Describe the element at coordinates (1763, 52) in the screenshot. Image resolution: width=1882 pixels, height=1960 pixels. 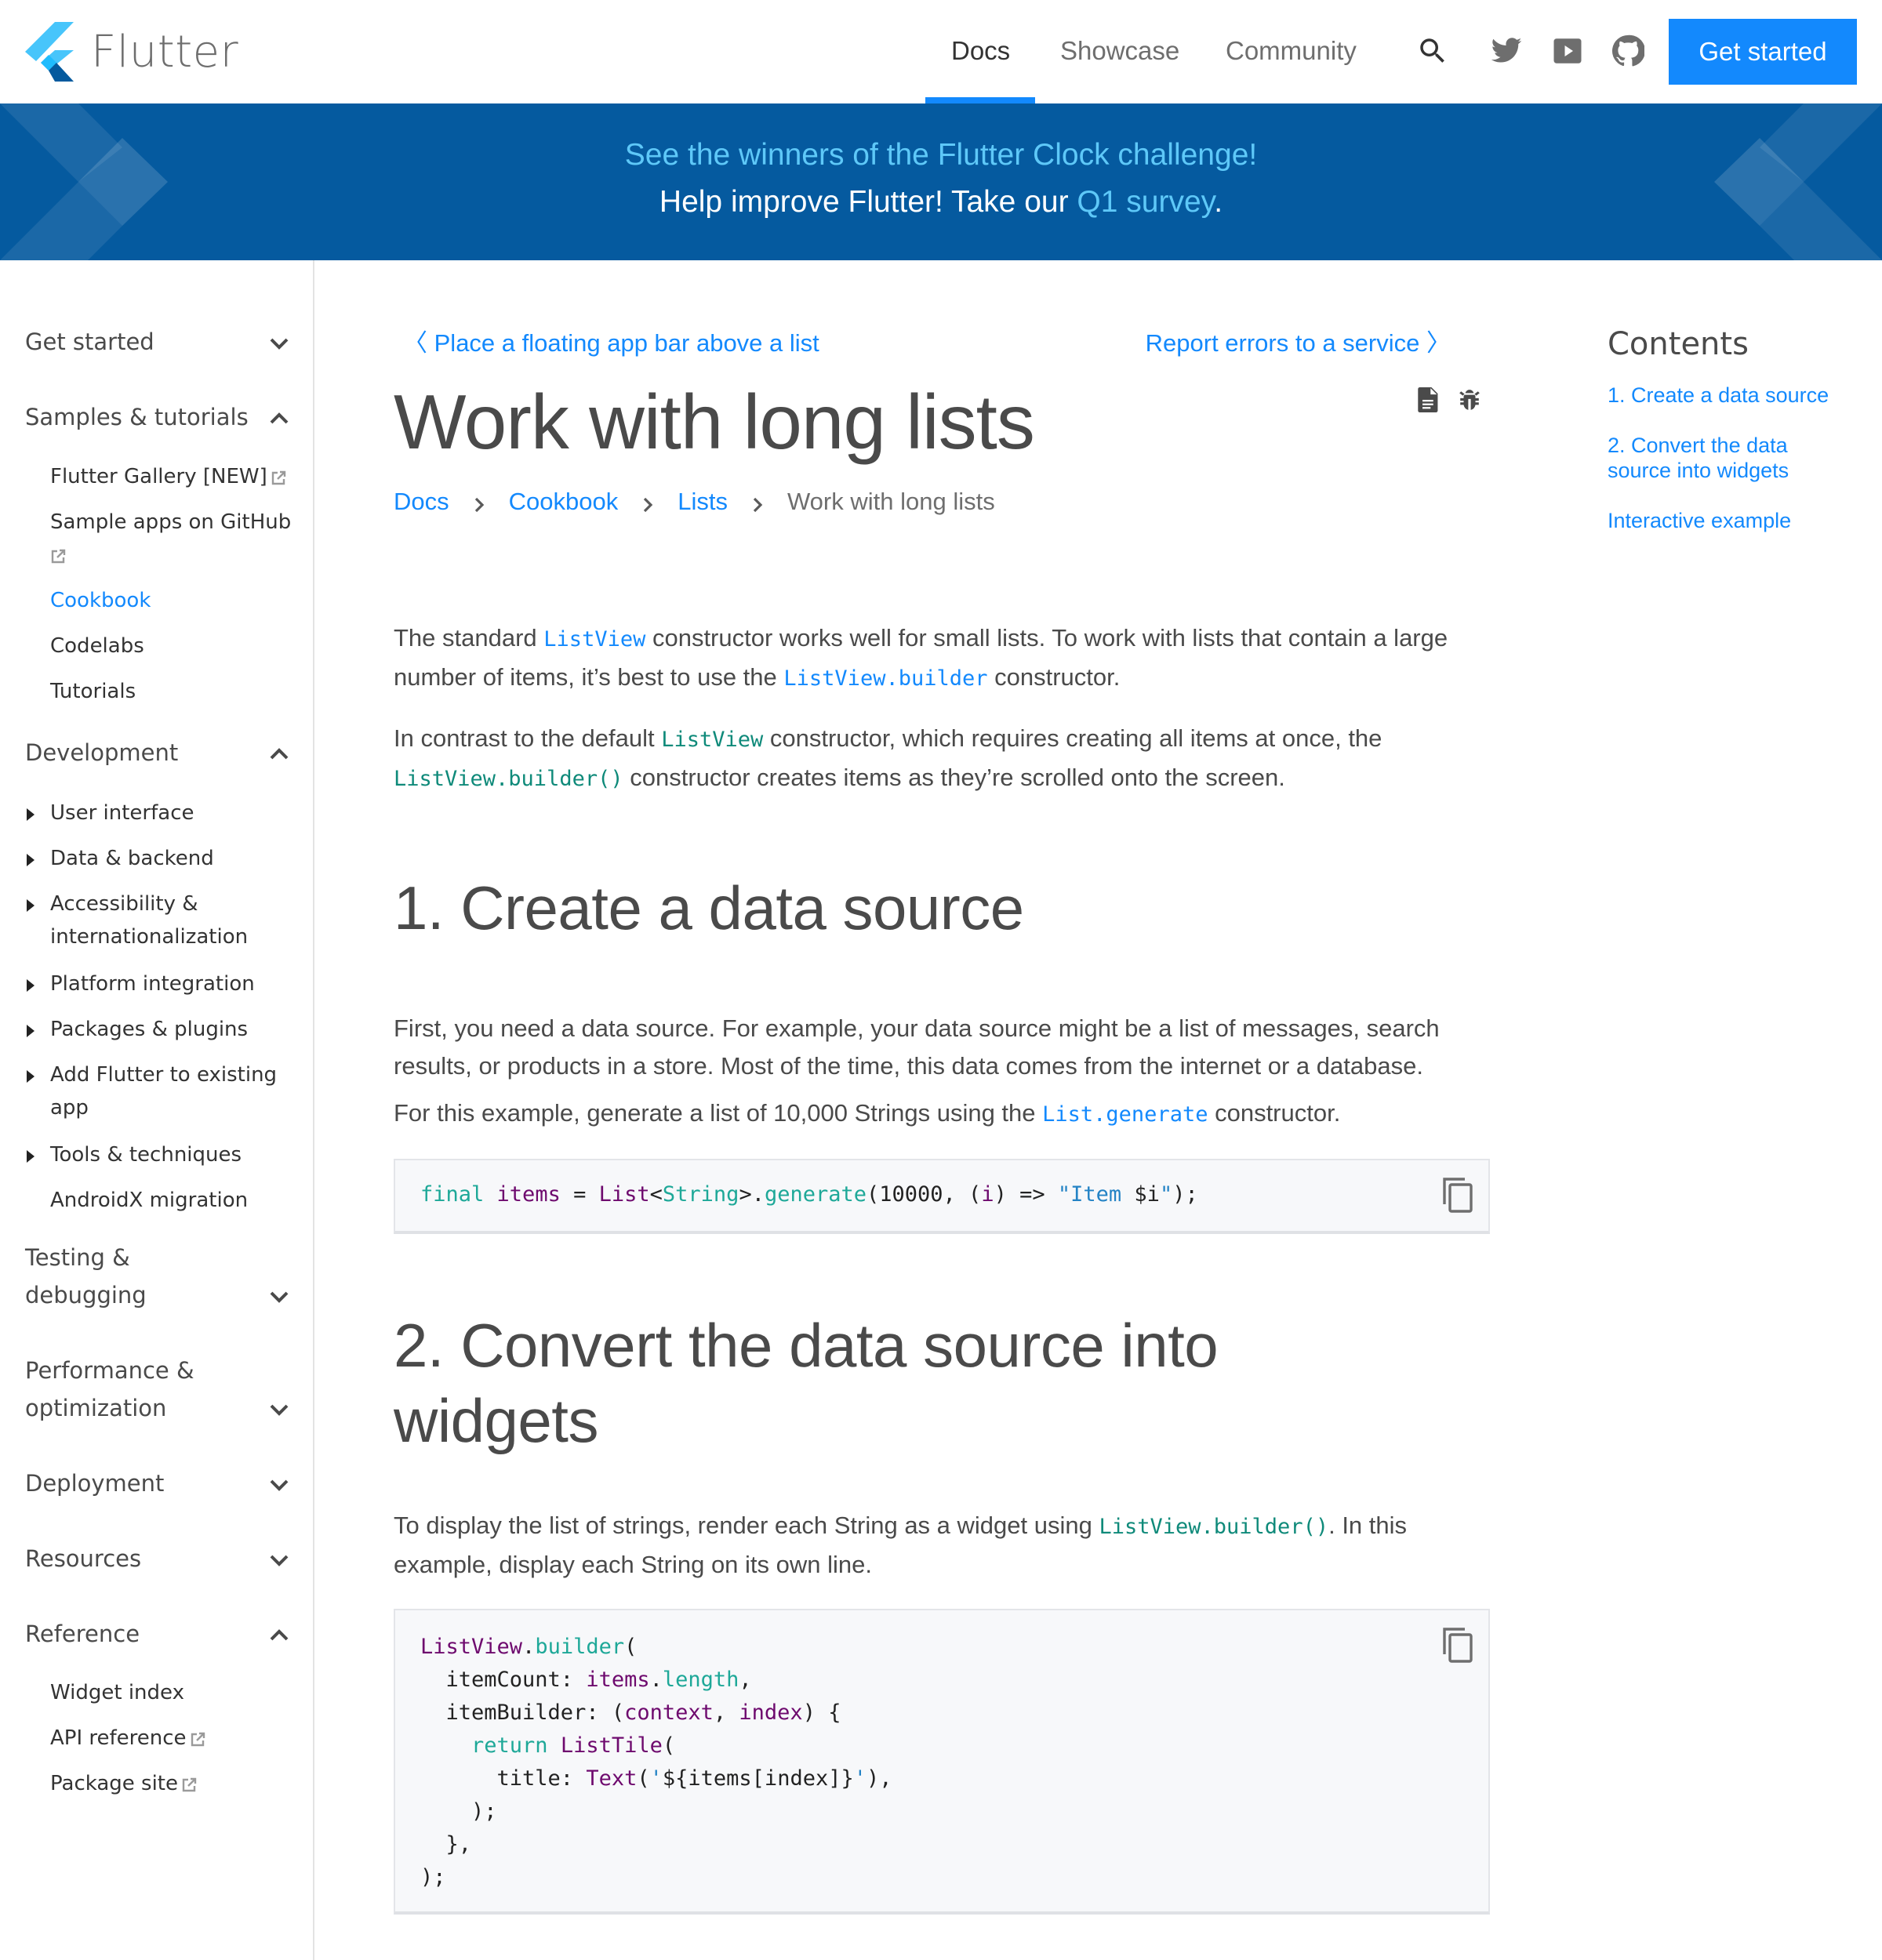
I see `get-started-button: Get started` at that location.